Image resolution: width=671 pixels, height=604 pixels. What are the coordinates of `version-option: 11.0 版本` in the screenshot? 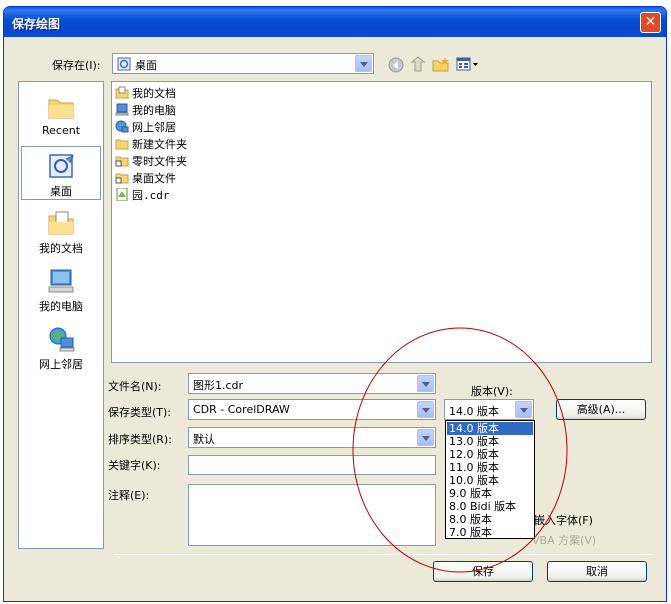 It's located at (490, 467).